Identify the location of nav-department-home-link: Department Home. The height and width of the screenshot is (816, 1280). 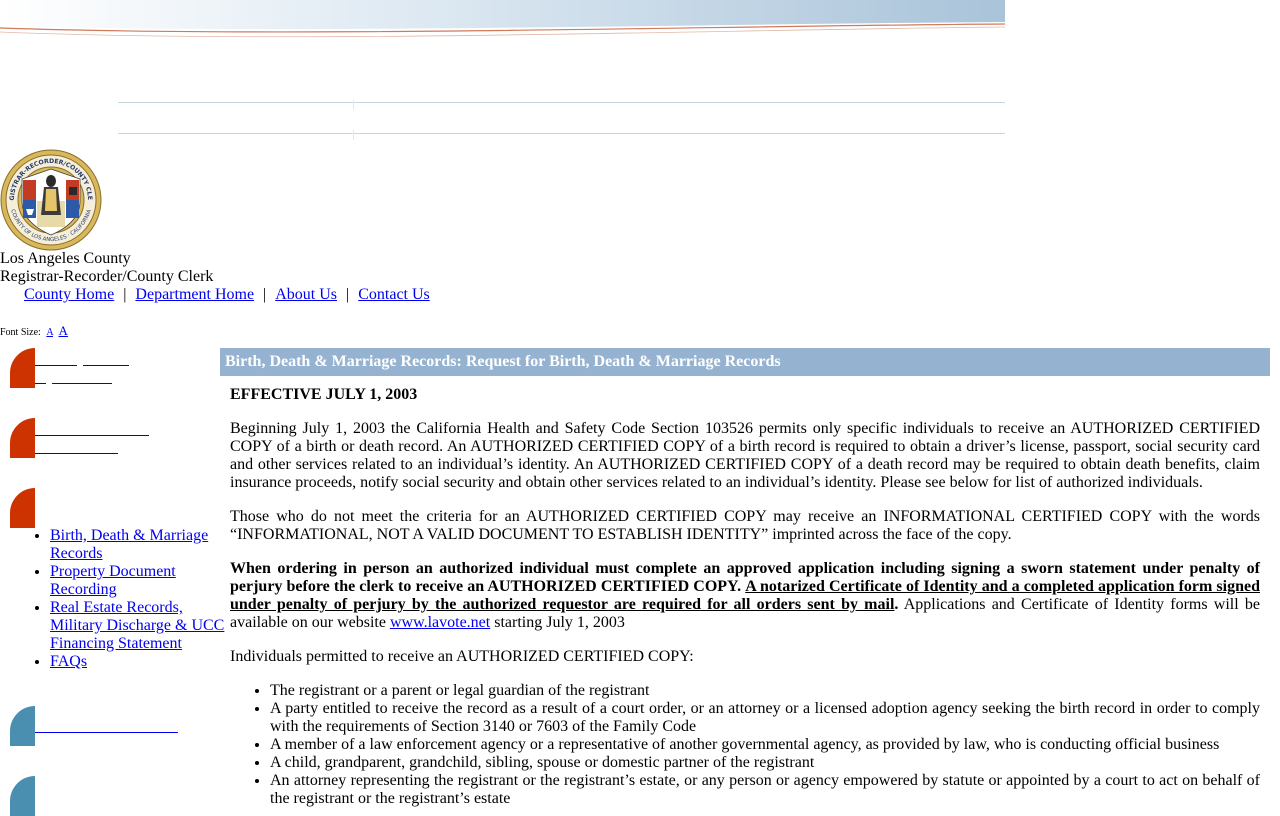
(194, 294).